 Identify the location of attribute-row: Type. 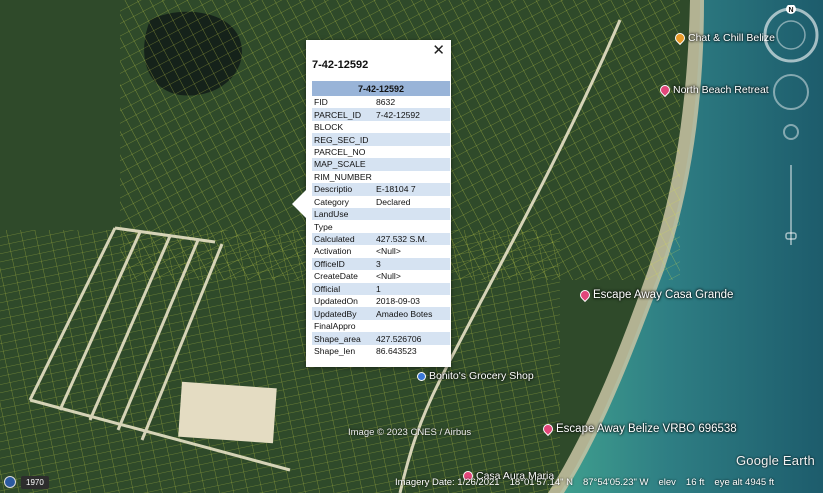
(381, 226).